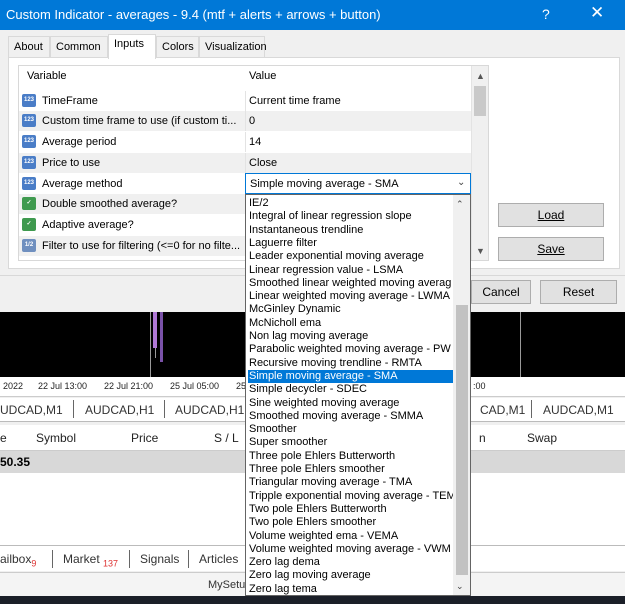 The height and width of the screenshot is (604, 625). What do you see at coordinates (90, 560) in the screenshot?
I see `tab-market: Market 137` at bounding box center [90, 560].